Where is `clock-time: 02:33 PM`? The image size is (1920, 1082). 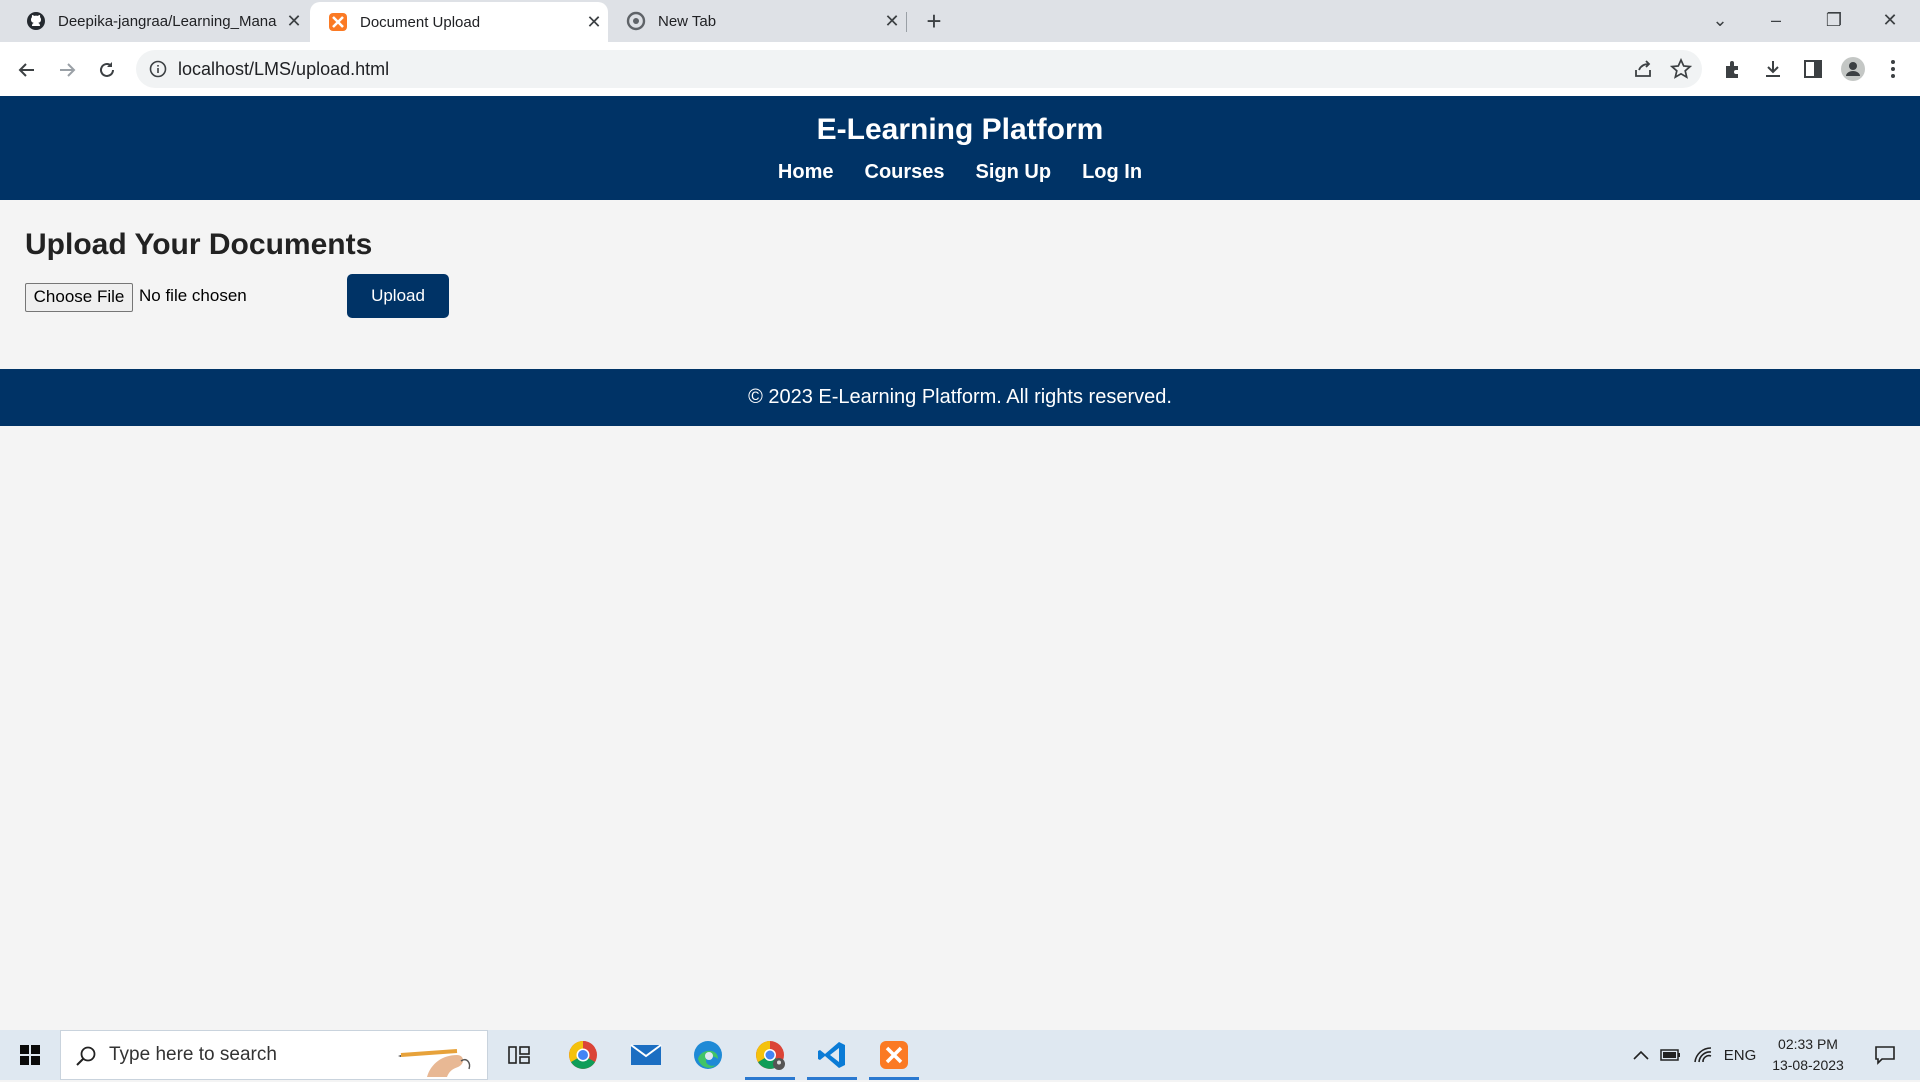
clock-time: 02:33 PM is located at coordinates (1808, 1044).